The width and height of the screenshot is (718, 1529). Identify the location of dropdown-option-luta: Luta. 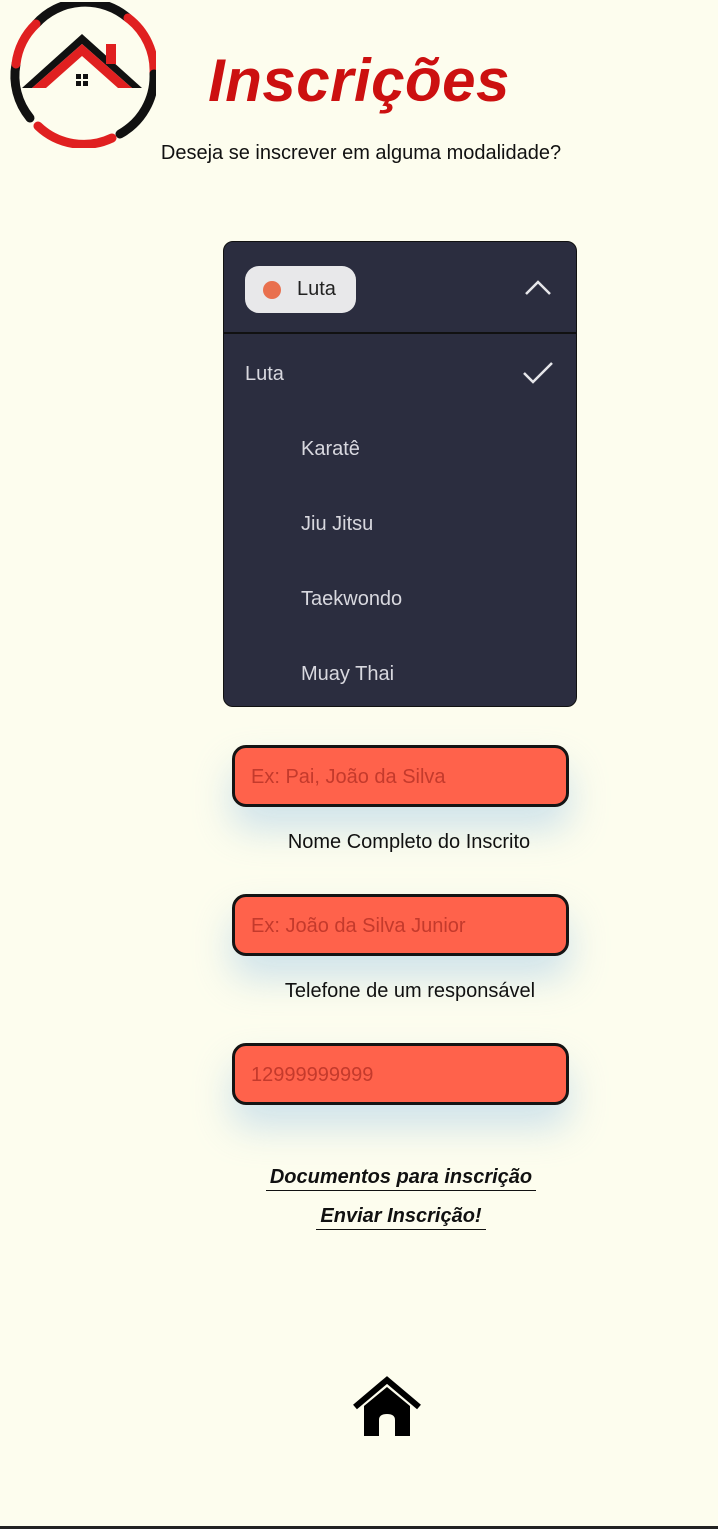
(264, 374).